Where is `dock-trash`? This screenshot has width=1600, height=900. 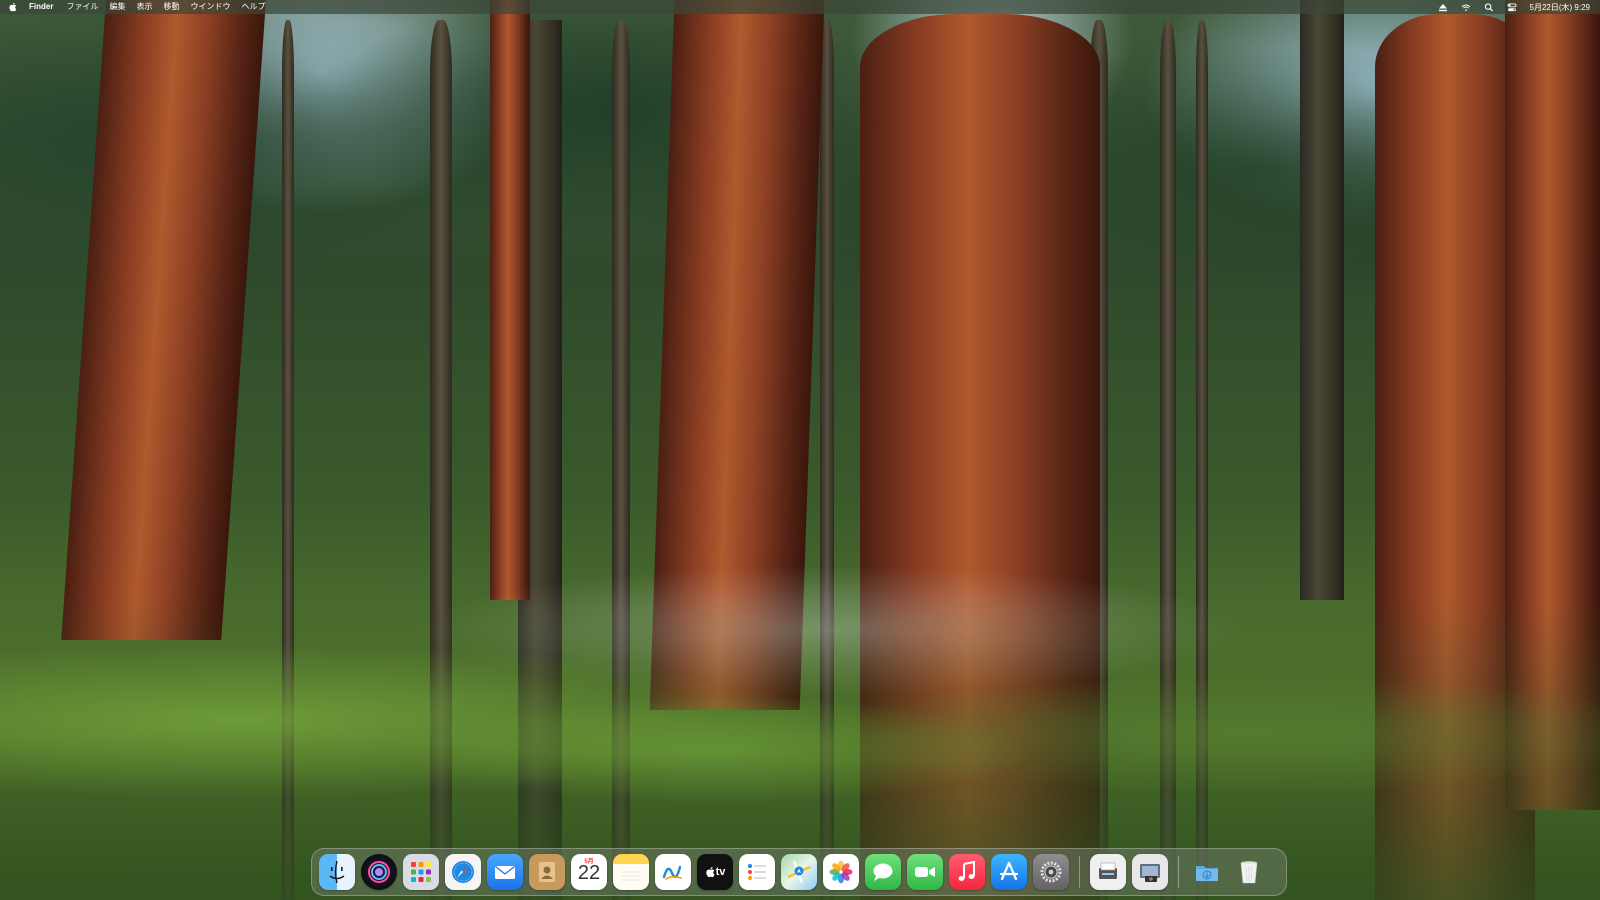 dock-trash is located at coordinates (1249, 872).